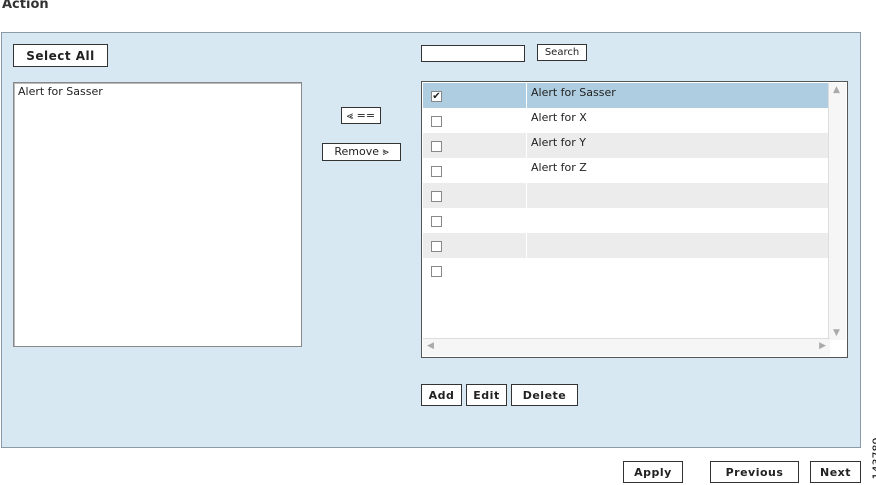 Image resolution: width=876 pixels, height=485 pixels. I want to click on previous-button: Previous, so click(754, 472).